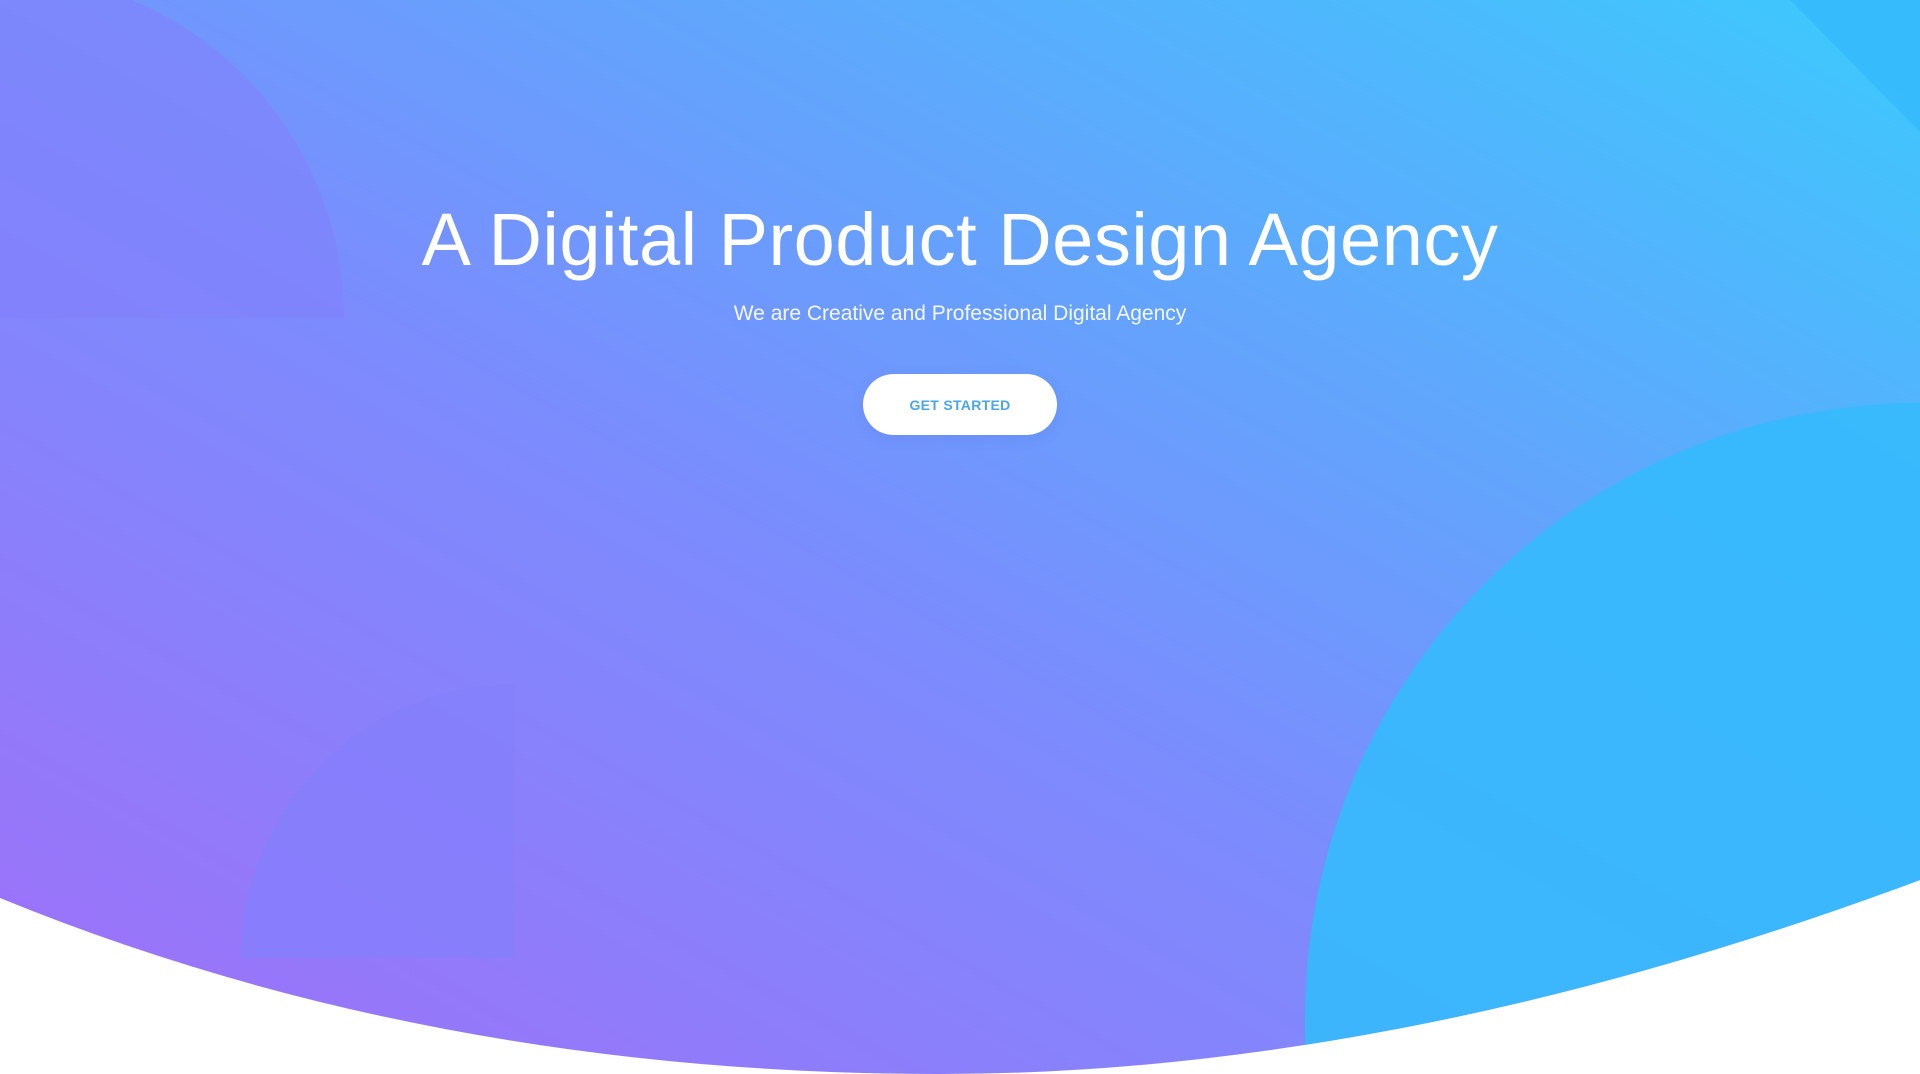  I want to click on get-started-button: GET STARTED, so click(960, 404).